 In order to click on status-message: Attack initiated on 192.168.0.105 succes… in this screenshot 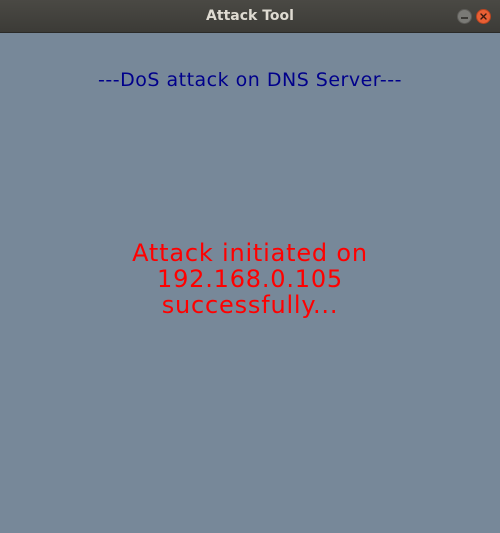, I will do `click(250, 279)`.